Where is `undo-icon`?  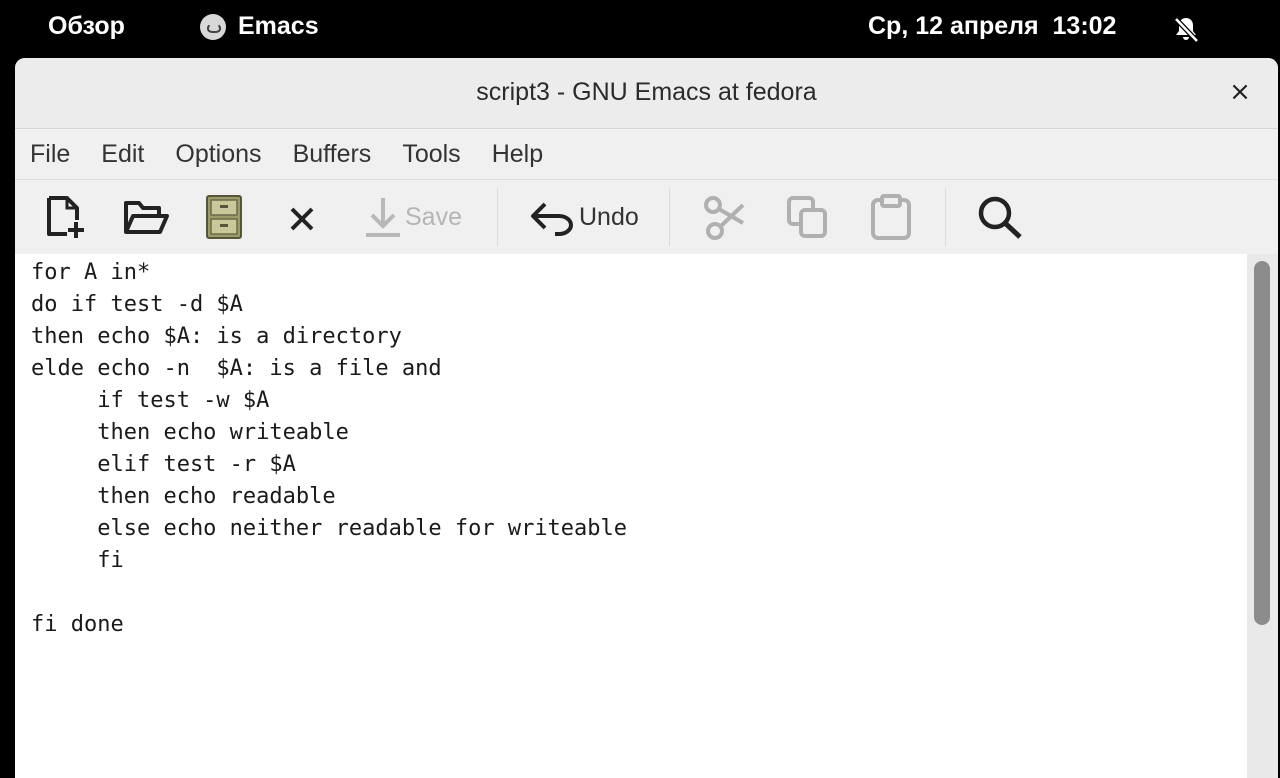 undo-icon is located at coordinates (552, 219).